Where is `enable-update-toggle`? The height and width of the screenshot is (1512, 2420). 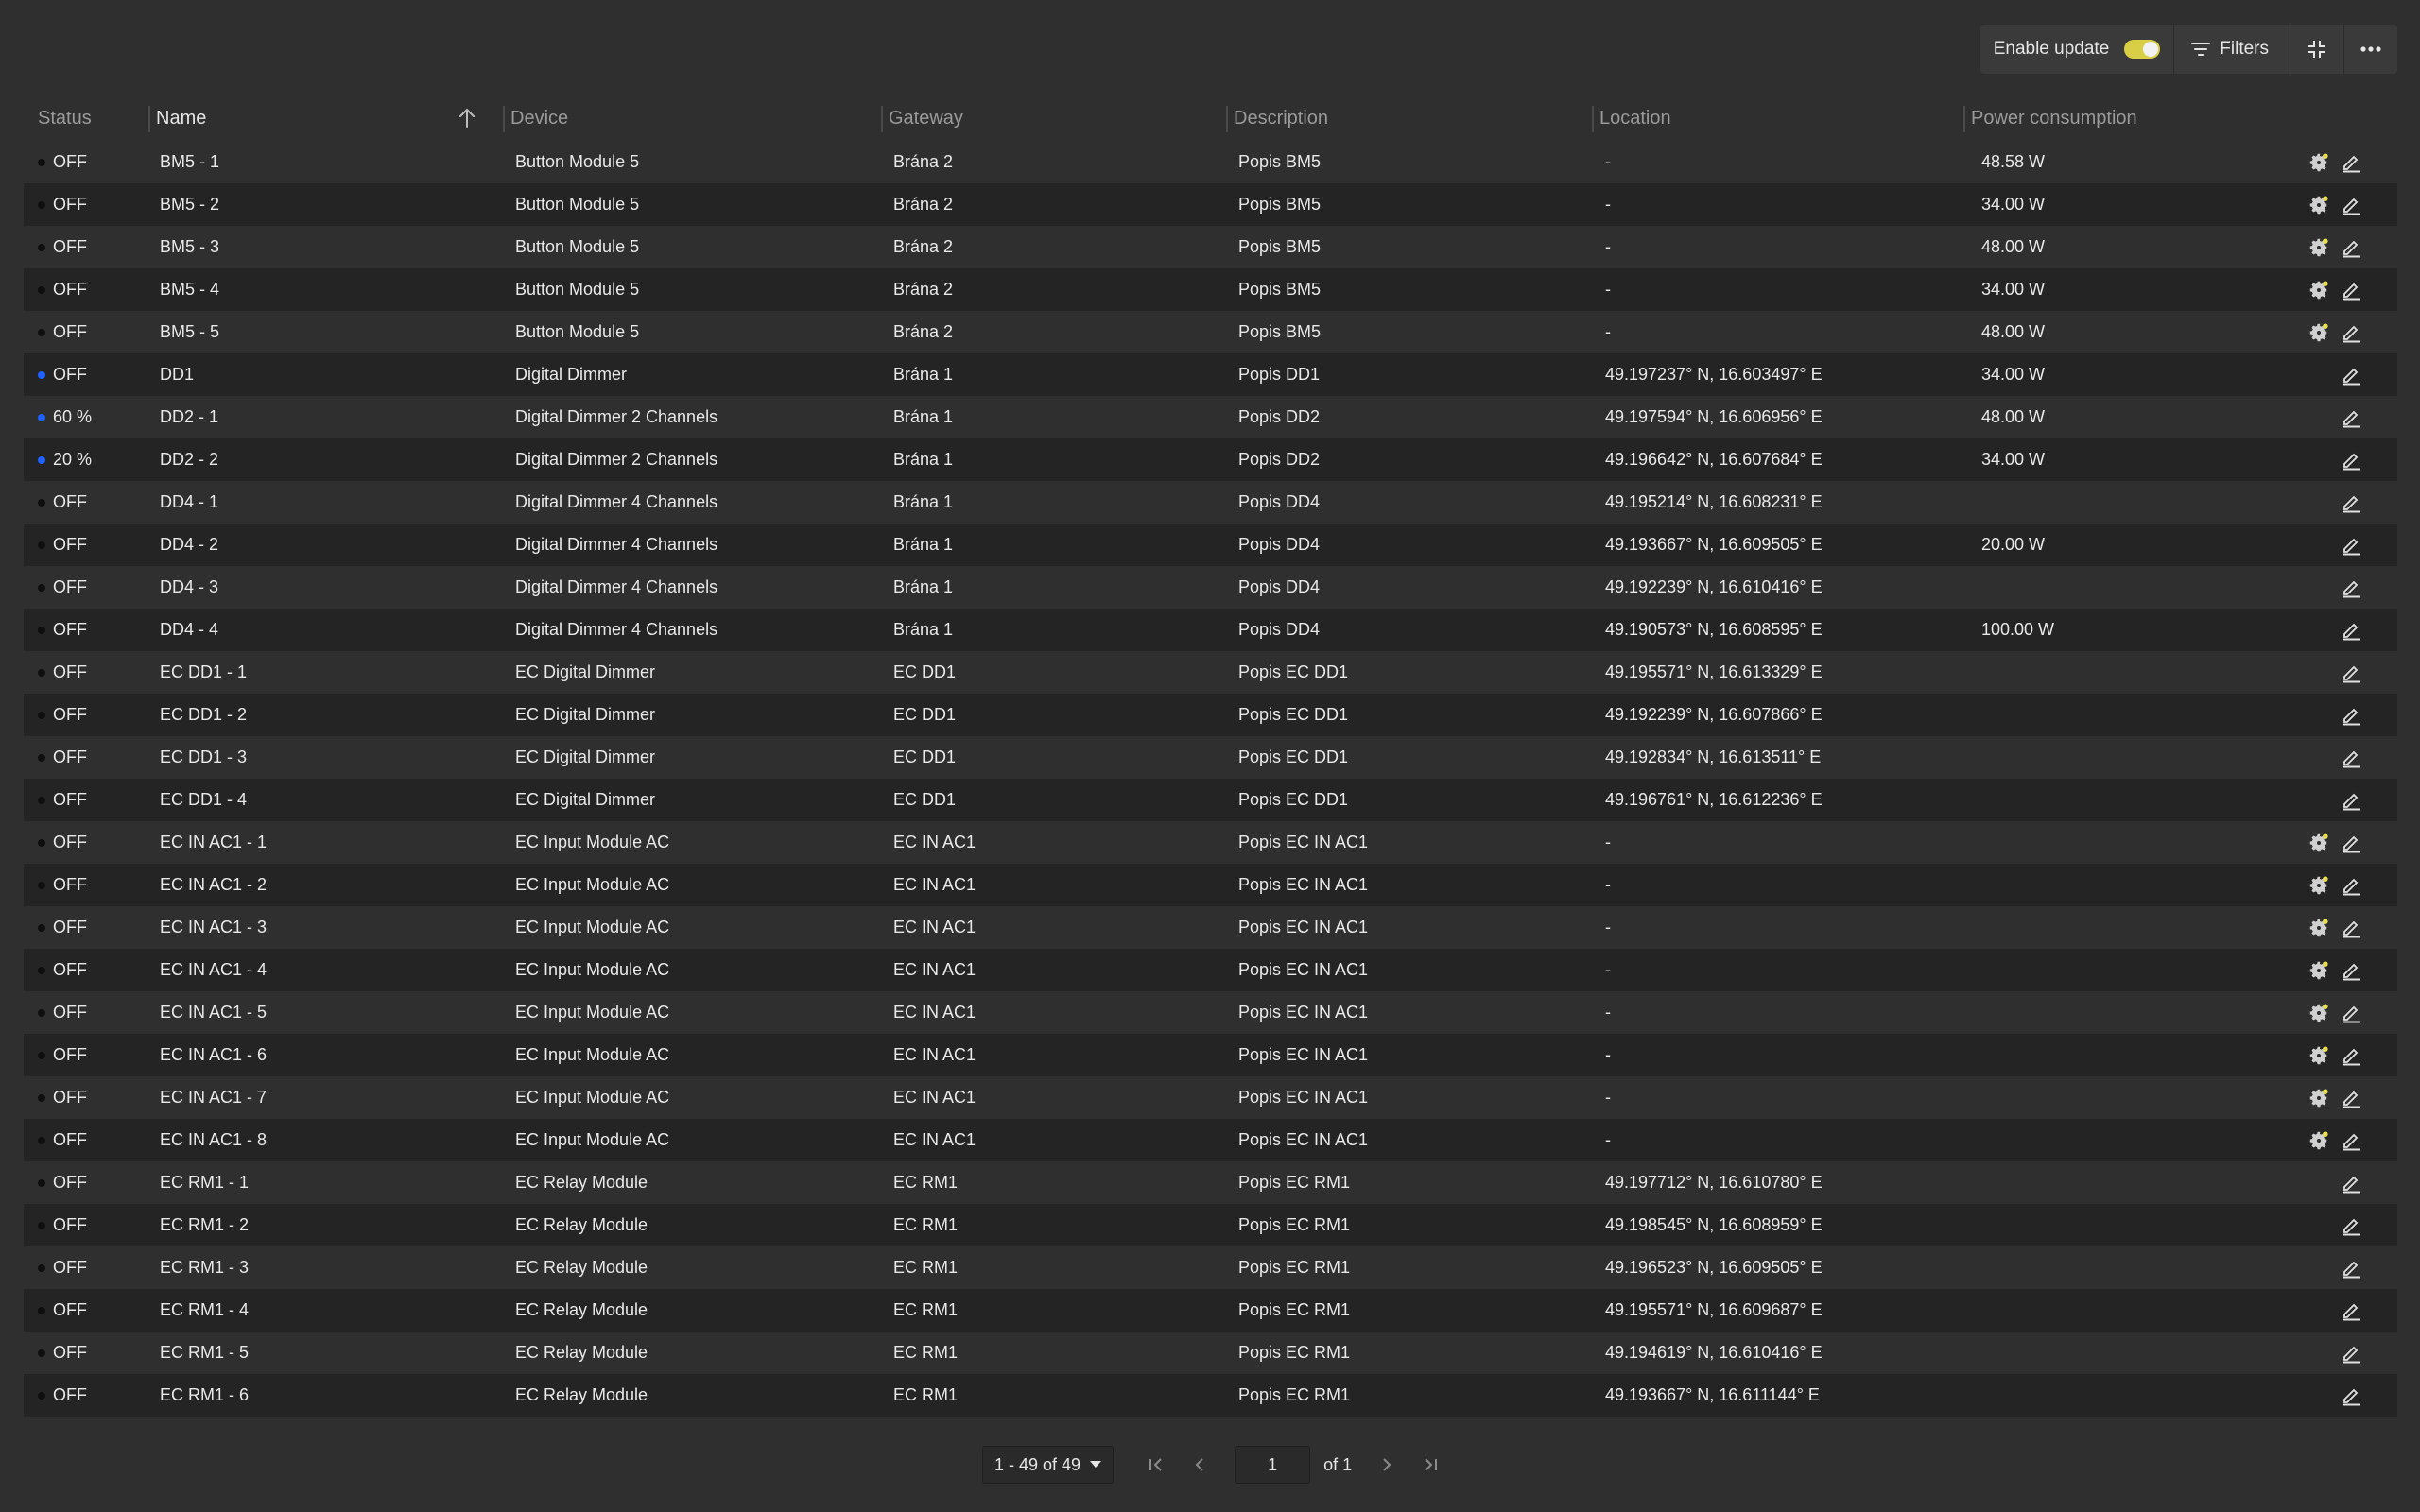 enable-update-toggle is located at coordinates (2142, 49).